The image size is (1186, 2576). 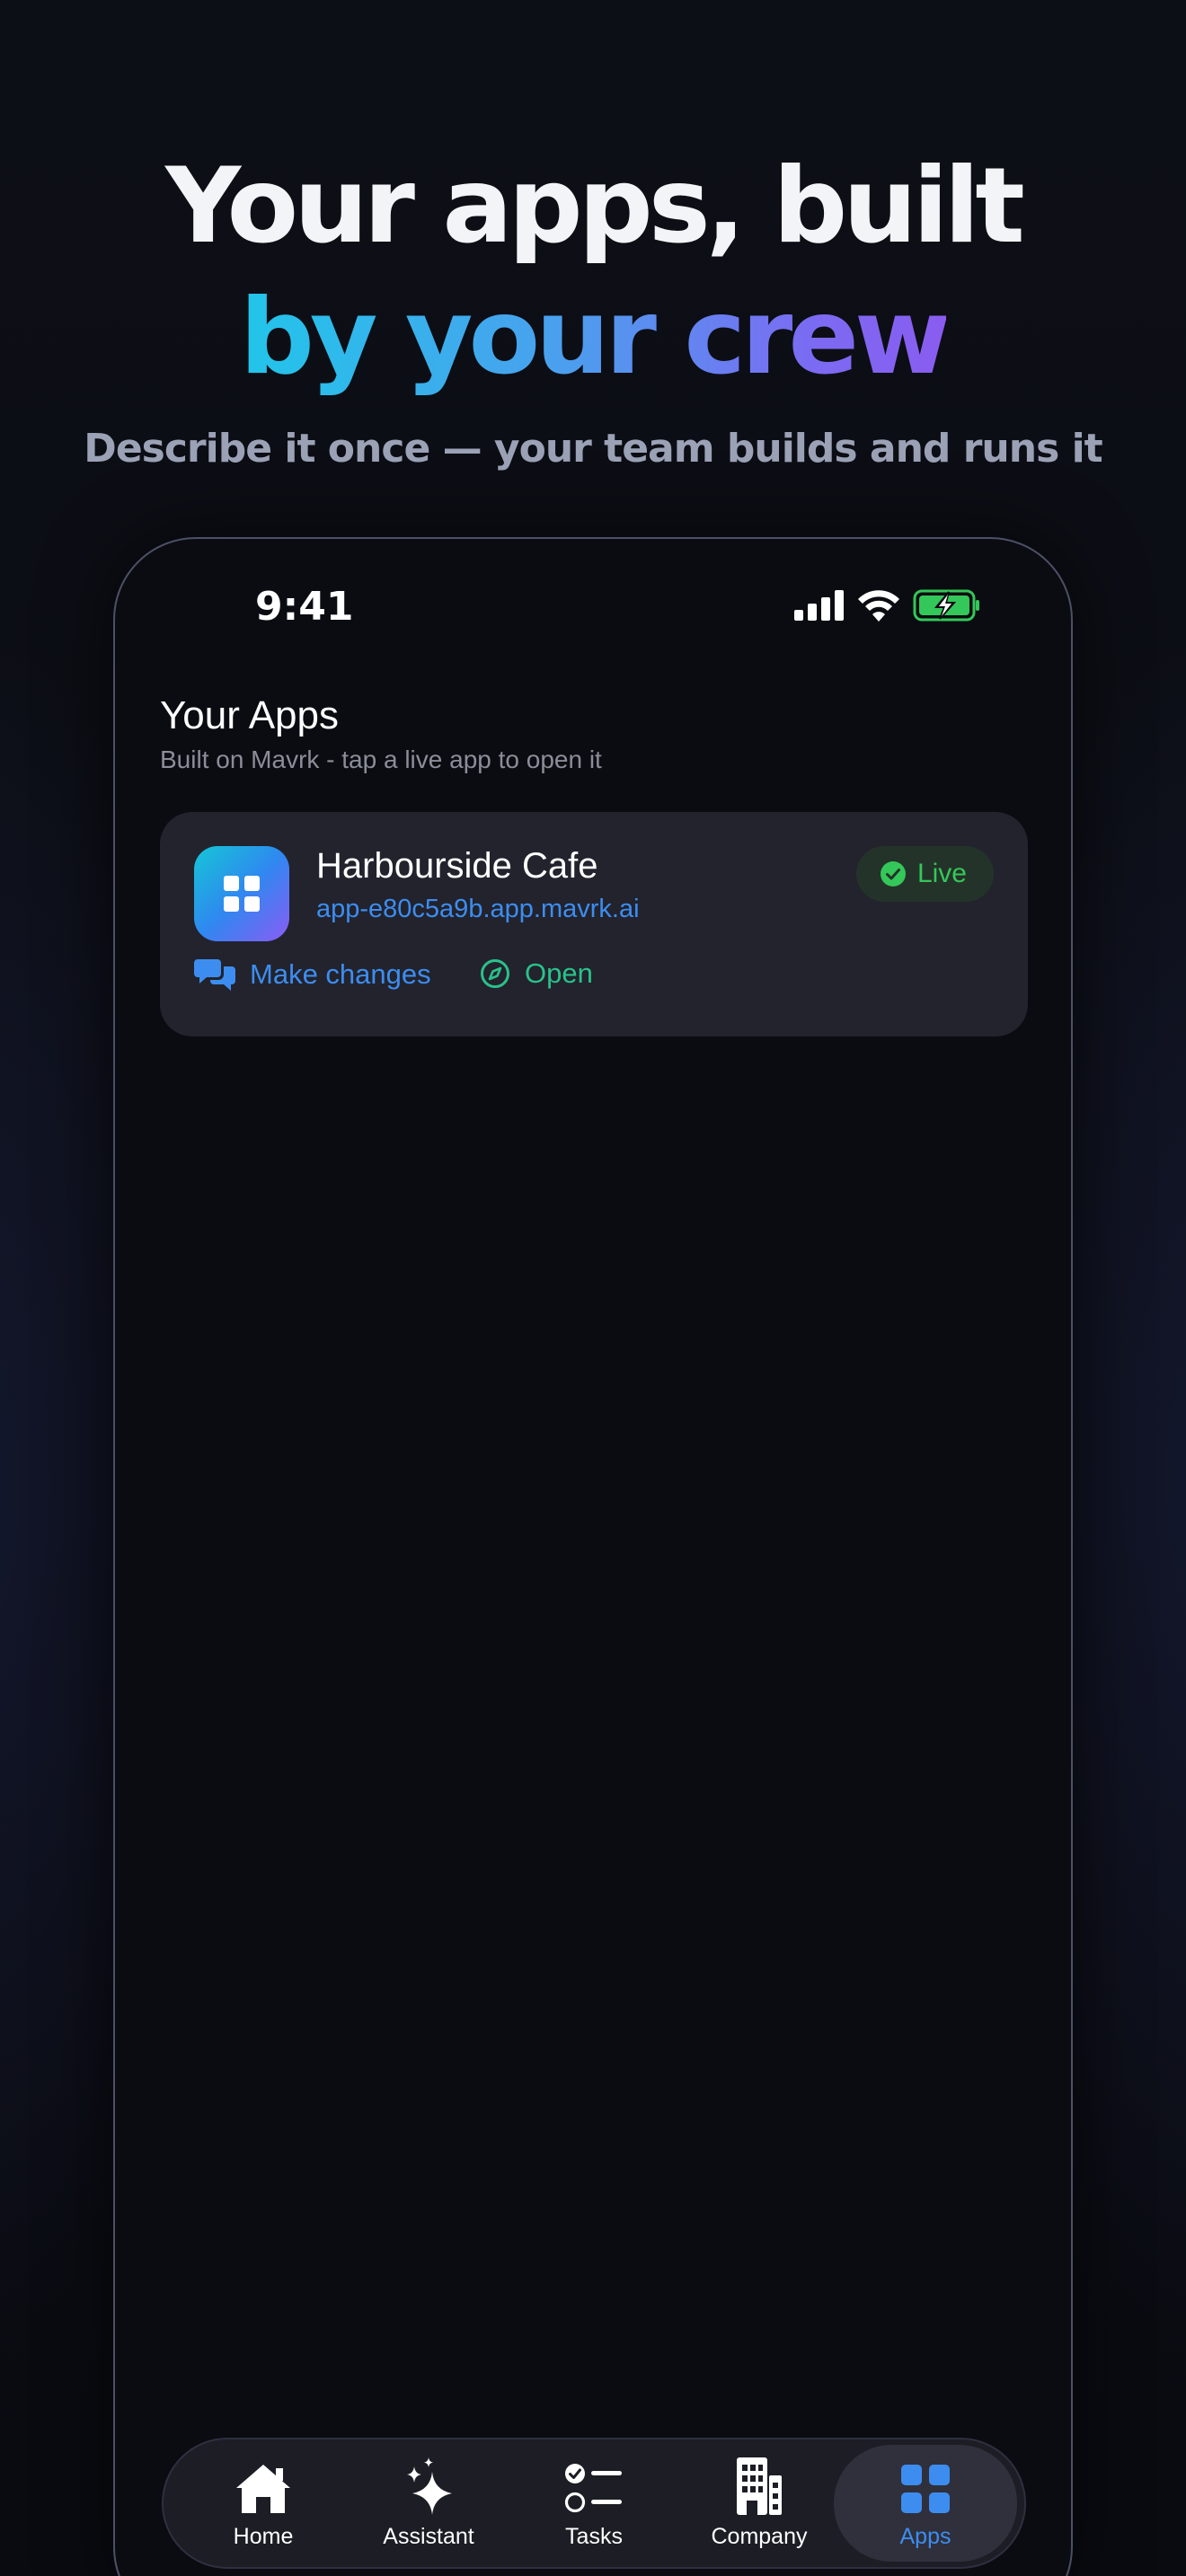 What do you see at coordinates (495, 973) in the screenshot?
I see `compass-icon` at bounding box center [495, 973].